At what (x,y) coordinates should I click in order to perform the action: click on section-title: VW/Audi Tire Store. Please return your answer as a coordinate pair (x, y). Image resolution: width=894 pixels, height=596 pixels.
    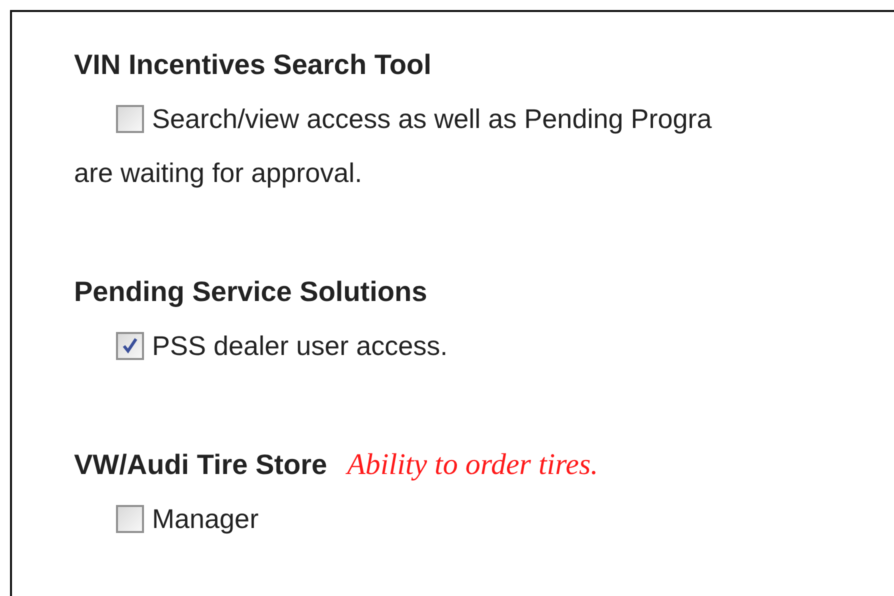
    Looking at the image, I should click on (201, 465).